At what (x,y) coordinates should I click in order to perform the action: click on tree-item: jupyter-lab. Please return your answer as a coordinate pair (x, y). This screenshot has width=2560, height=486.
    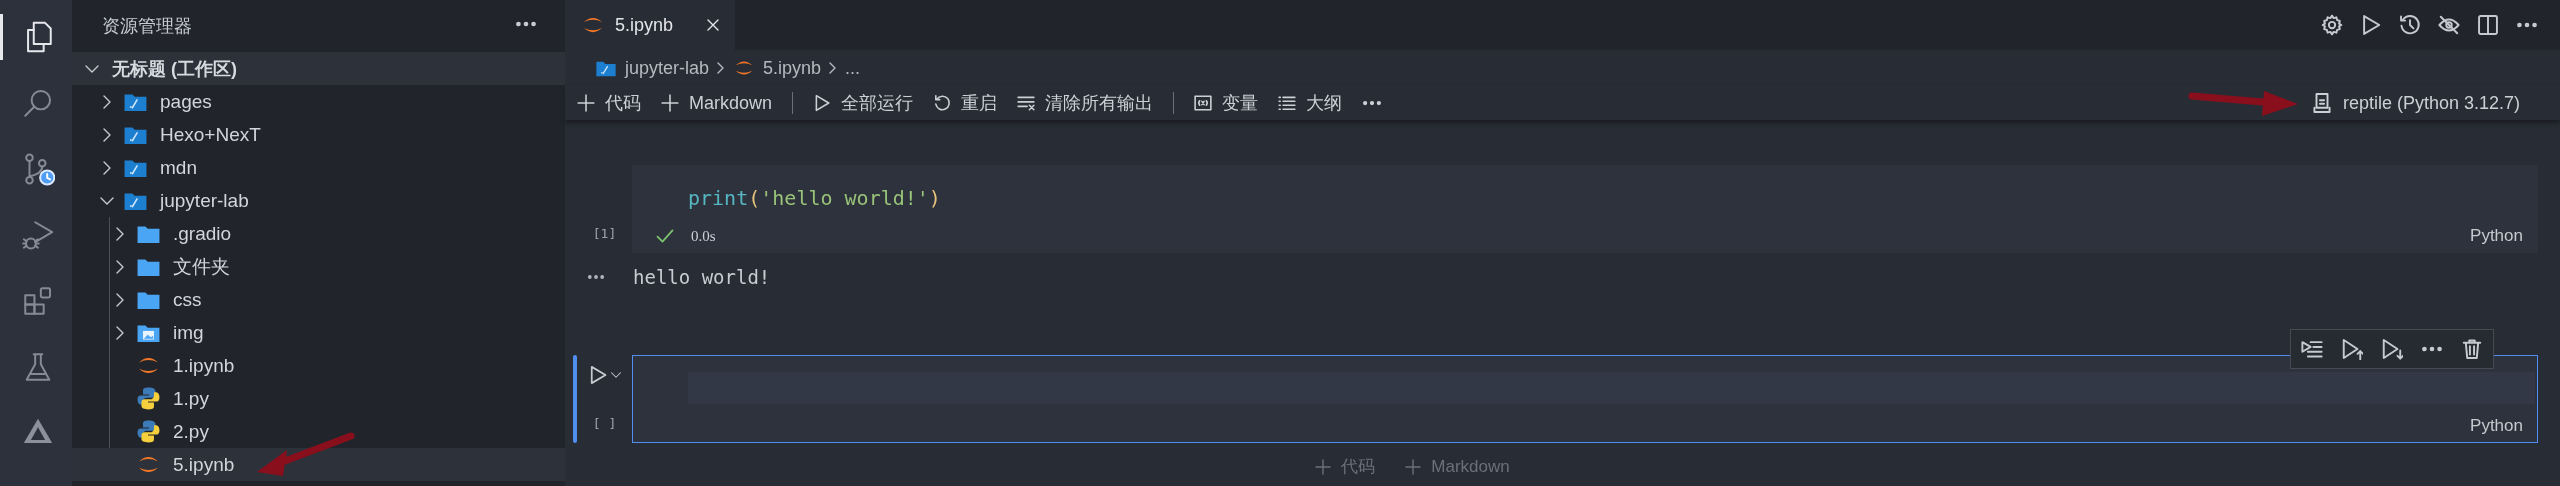
    Looking at the image, I should click on (318, 200).